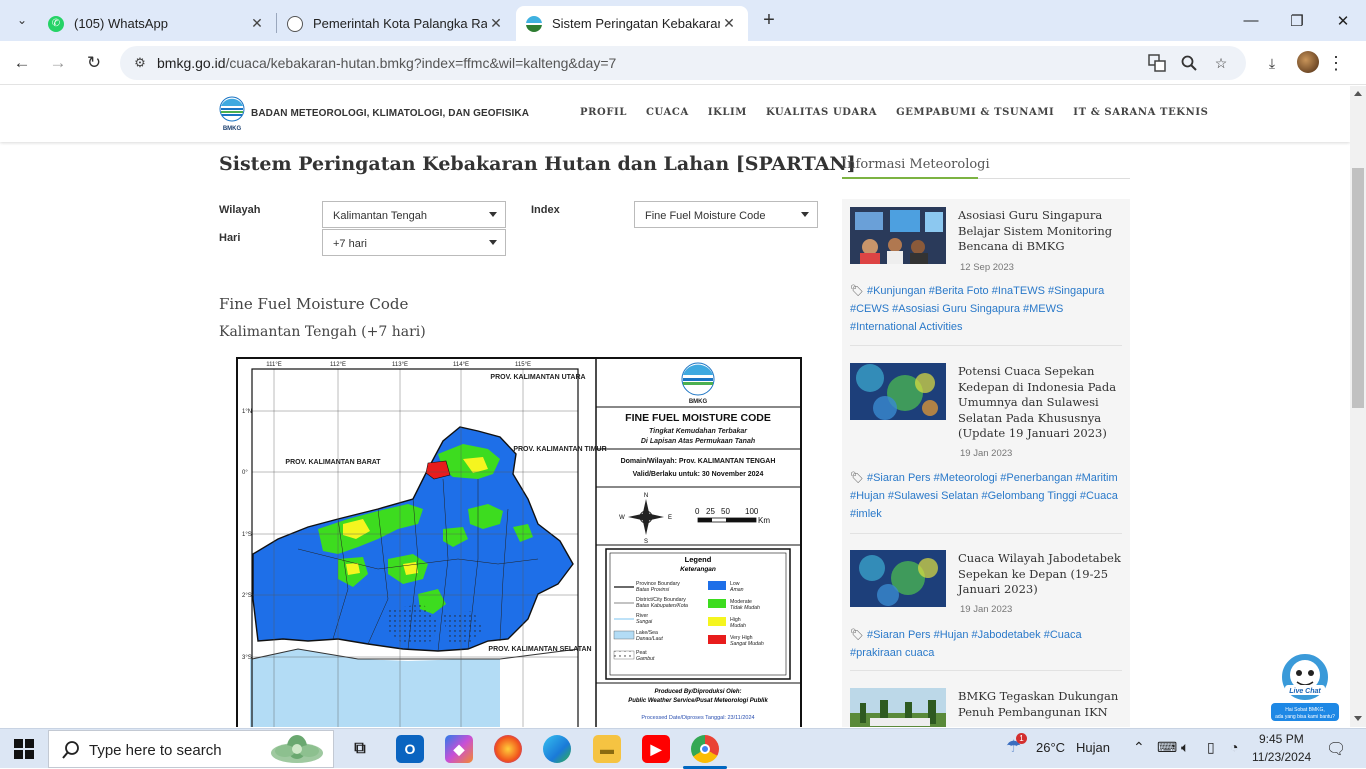 The width and height of the screenshot is (1366, 769). I want to click on clock-time: 9:45 PM, so click(1281, 739).